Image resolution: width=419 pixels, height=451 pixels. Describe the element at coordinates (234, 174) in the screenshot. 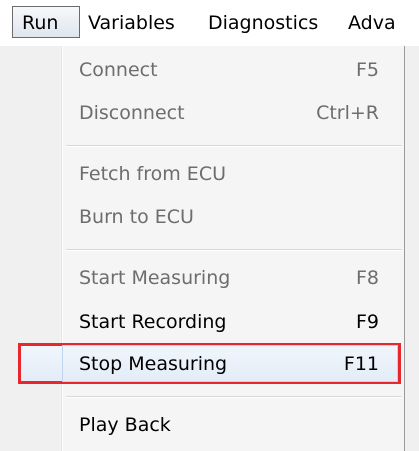

I see `menu-item-fetch-from-ecu: Fetch from ECU` at that location.